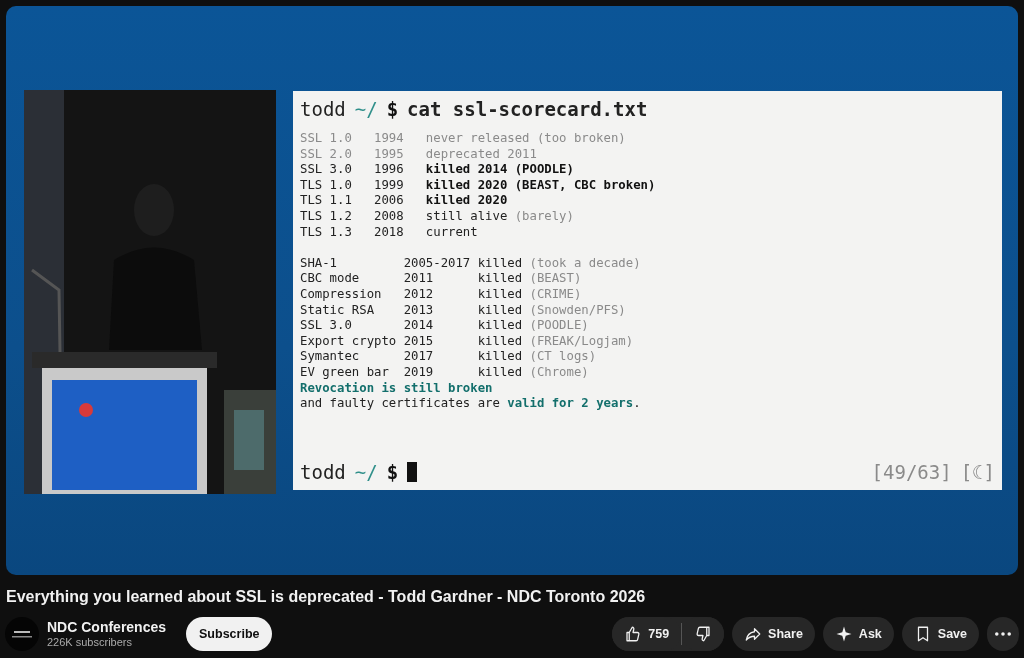  I want to click on feature-name: SSL 3.0, so click(326, 326).